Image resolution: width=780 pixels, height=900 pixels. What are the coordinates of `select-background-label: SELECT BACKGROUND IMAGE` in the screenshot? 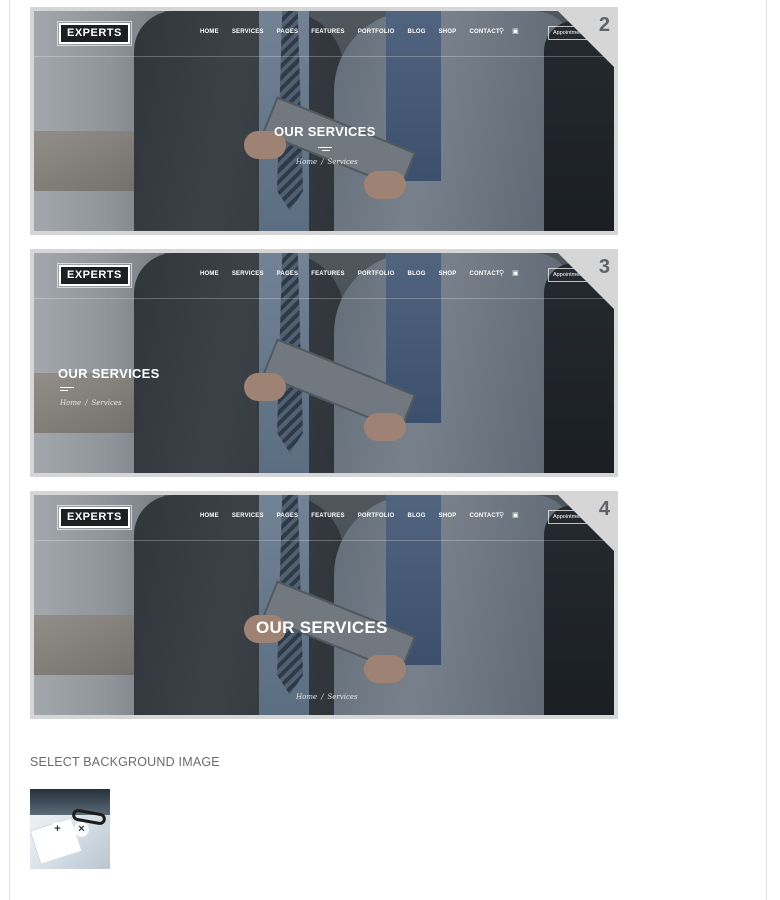 It's located at (125, 762).